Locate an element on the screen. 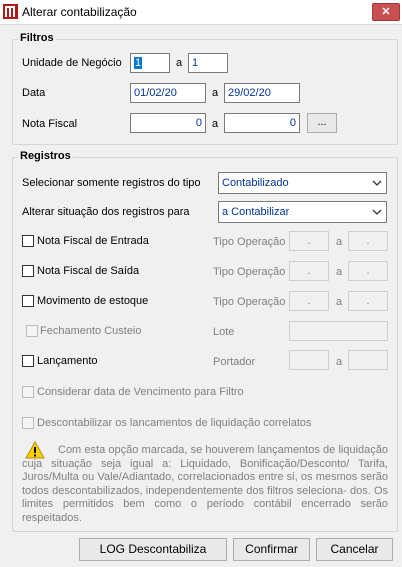  tipo-value: Contabilizado is located at coordinates (255, 183).